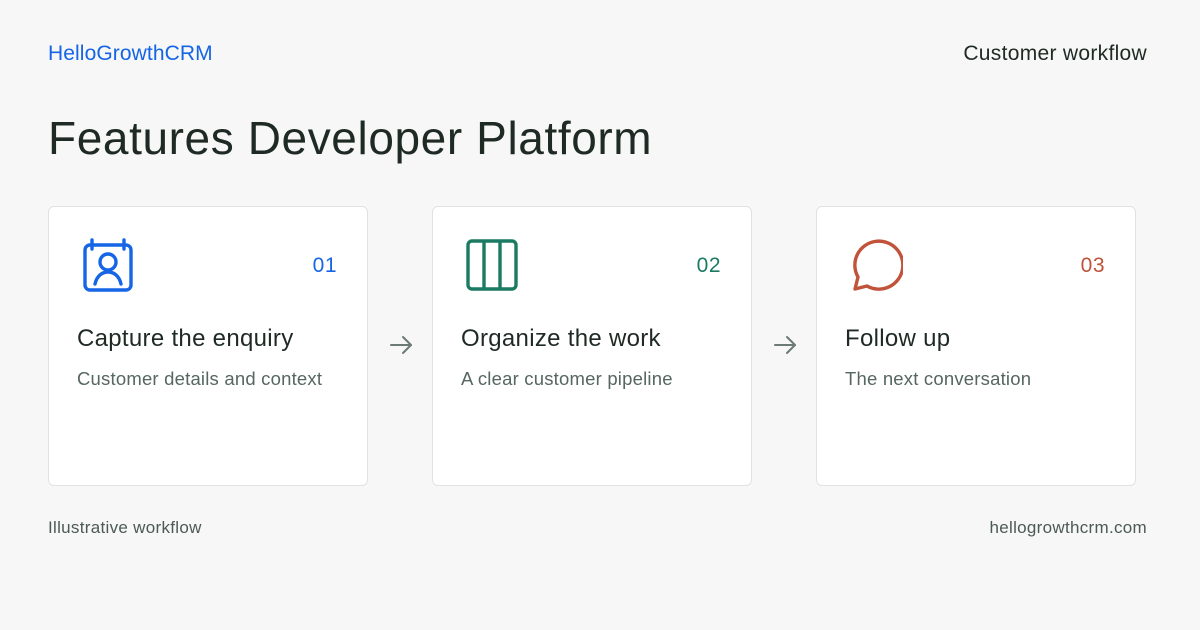  I want to click on step-description: A clear customer pipeline, so click(567, 378).